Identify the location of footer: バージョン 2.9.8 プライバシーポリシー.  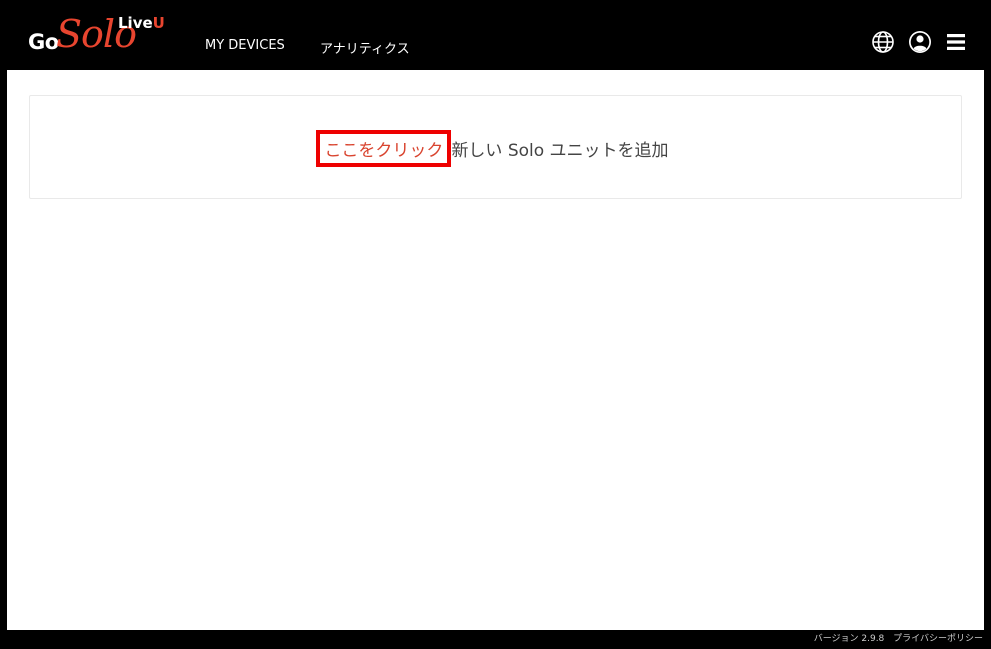
(898, 637).